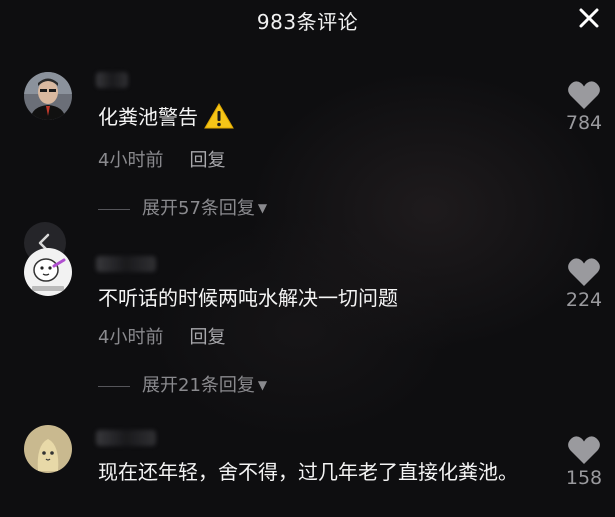 This screenshot has width=615, height=517. Describe the element at coordinates (584, 450) in the screenshot. I see `heart-icon` at that location.